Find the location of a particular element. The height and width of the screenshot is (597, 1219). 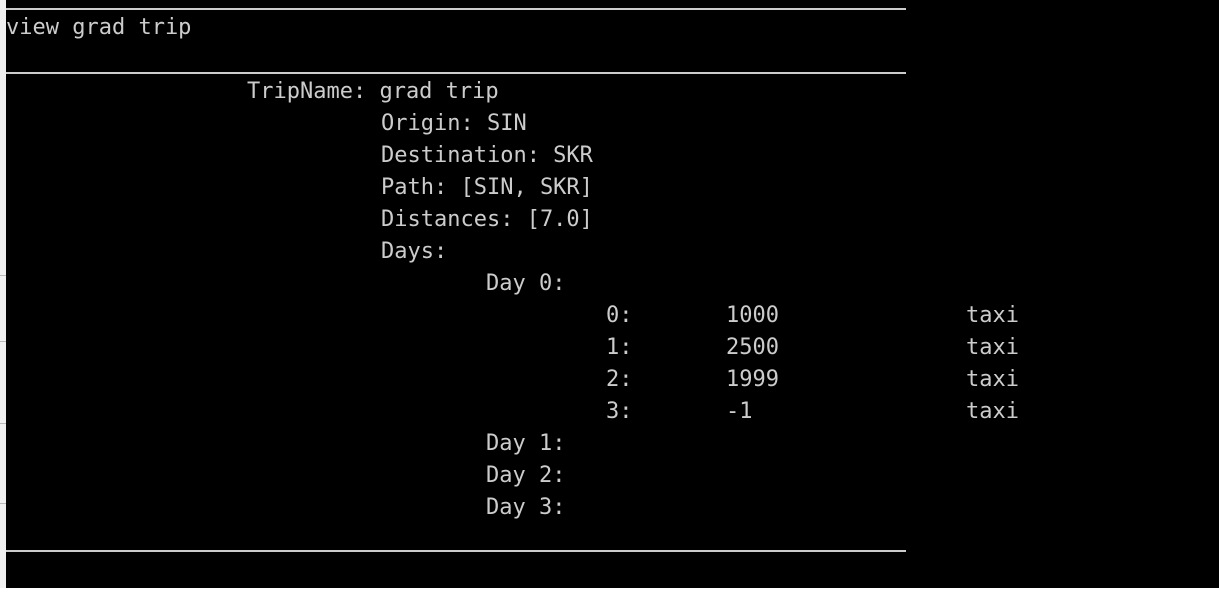

entry-index: 1: is located at coordinates (619, 347).